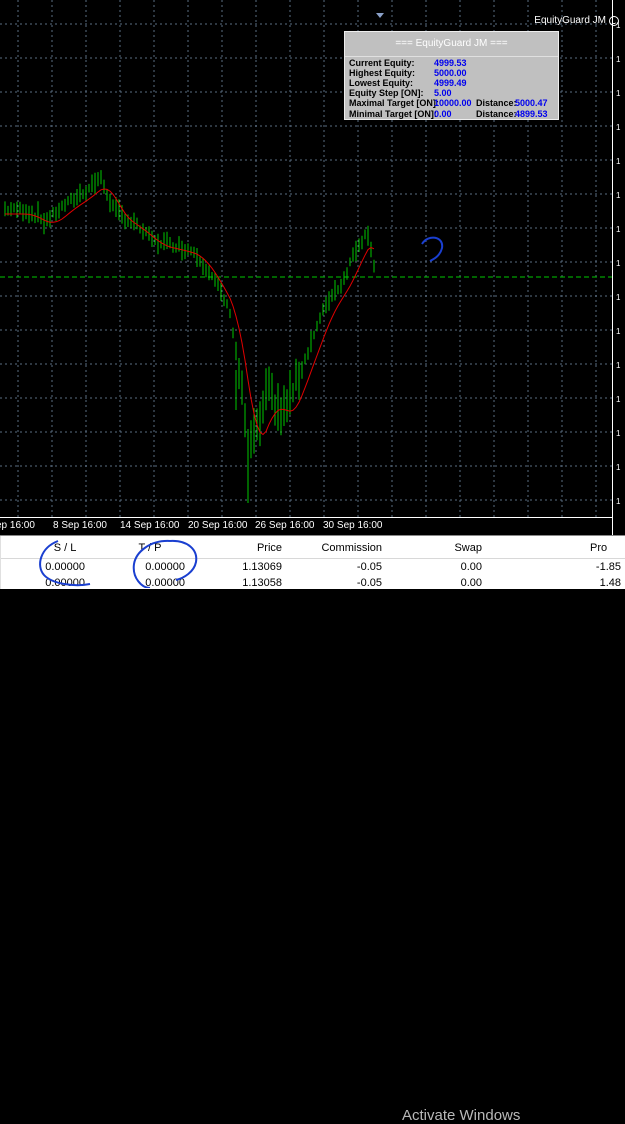  Describe the element at coordinates (369, 567) in the screenshot. I see `row1-commission: -0.05` at that location.